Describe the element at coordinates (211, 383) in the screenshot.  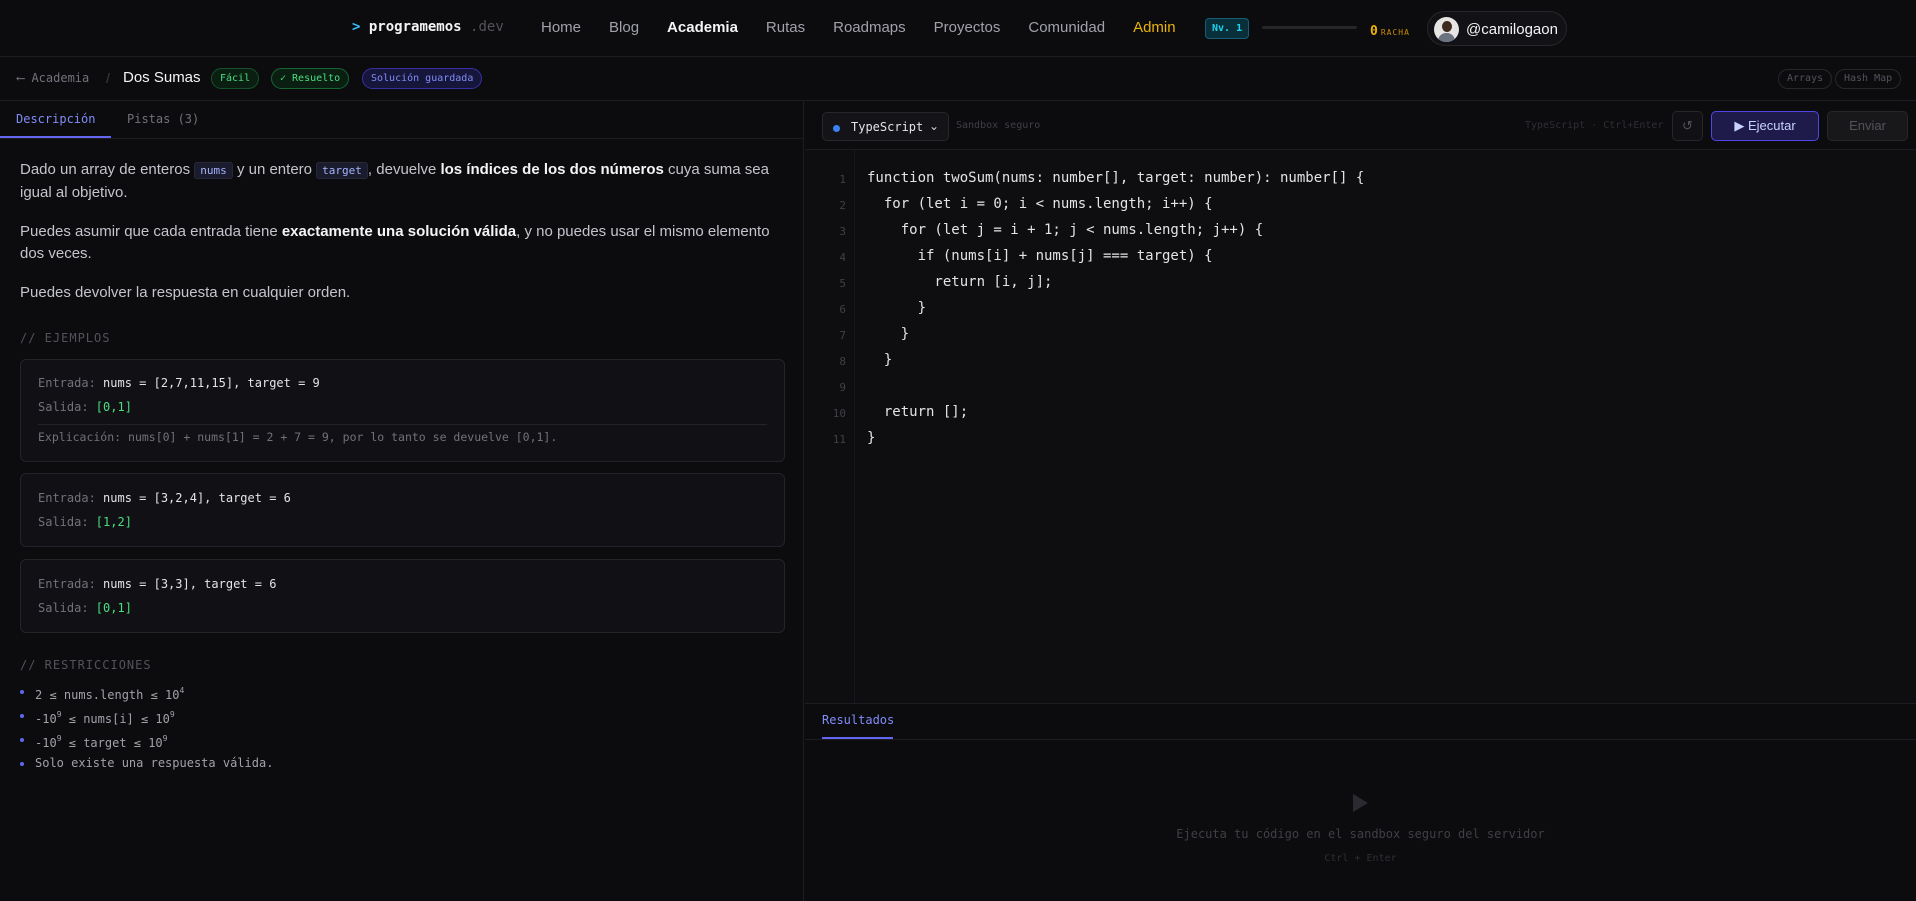
I see `input-value: nums = [2,7,11,15], target = 9` at that location.